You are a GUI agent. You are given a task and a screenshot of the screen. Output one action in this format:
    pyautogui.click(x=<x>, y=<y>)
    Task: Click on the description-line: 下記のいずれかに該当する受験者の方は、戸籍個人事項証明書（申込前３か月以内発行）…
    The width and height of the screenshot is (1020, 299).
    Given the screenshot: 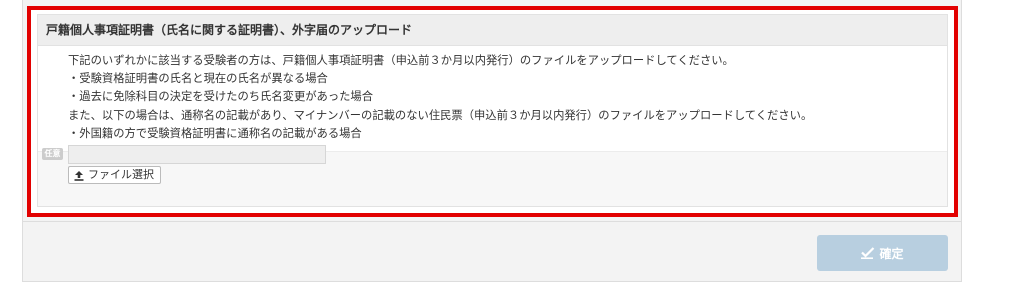 What is the action you would take?
    pyautogui.click(x=401, y=60)
    